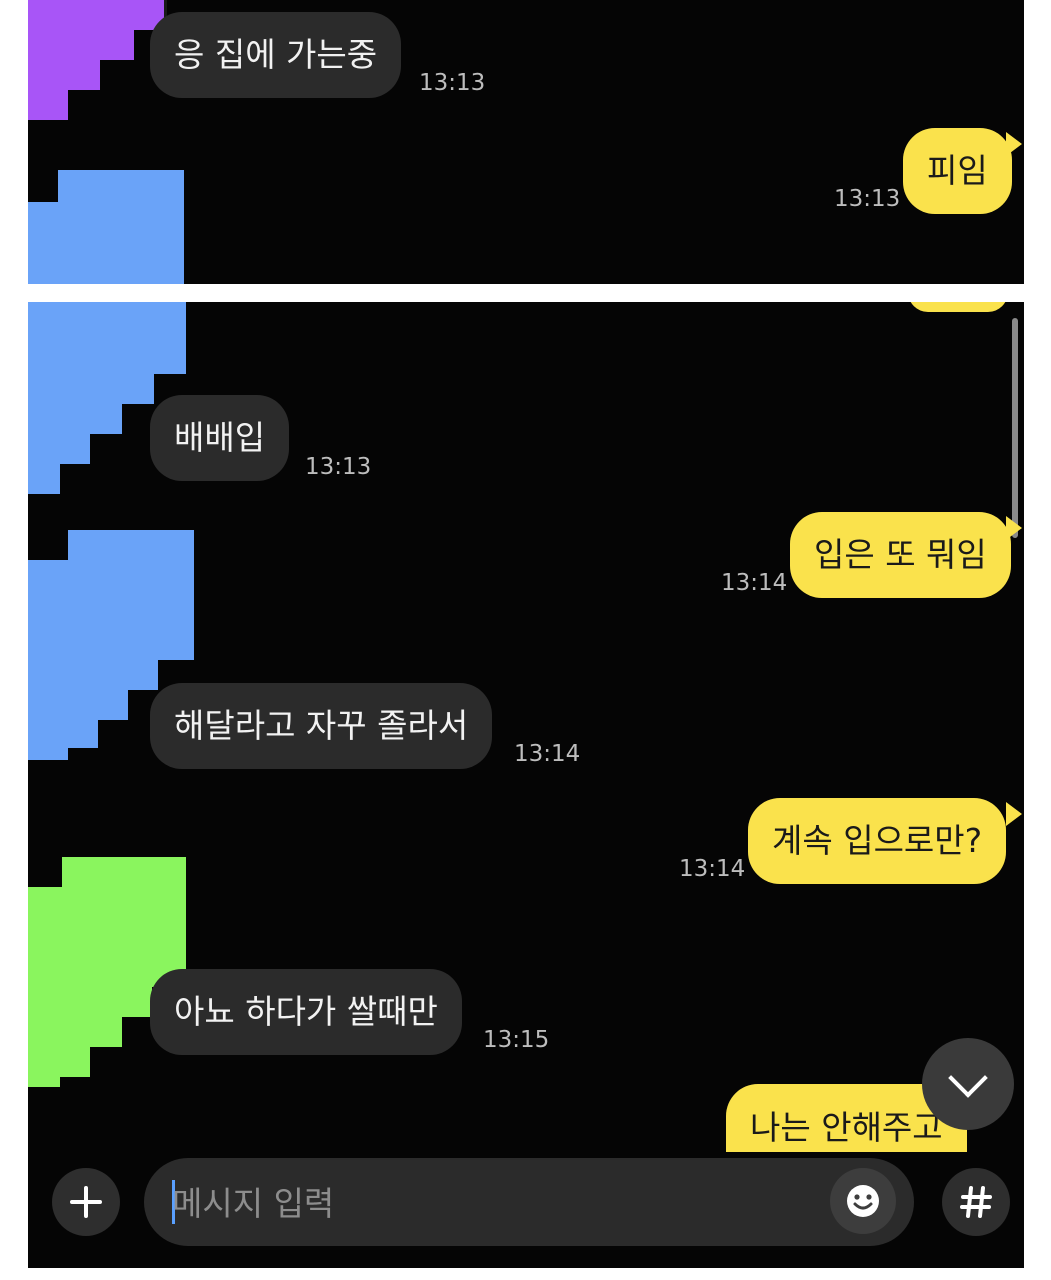 This screenshot has width=1051, height=1280. I want to click on message-input-bar, so click(526, 1210).